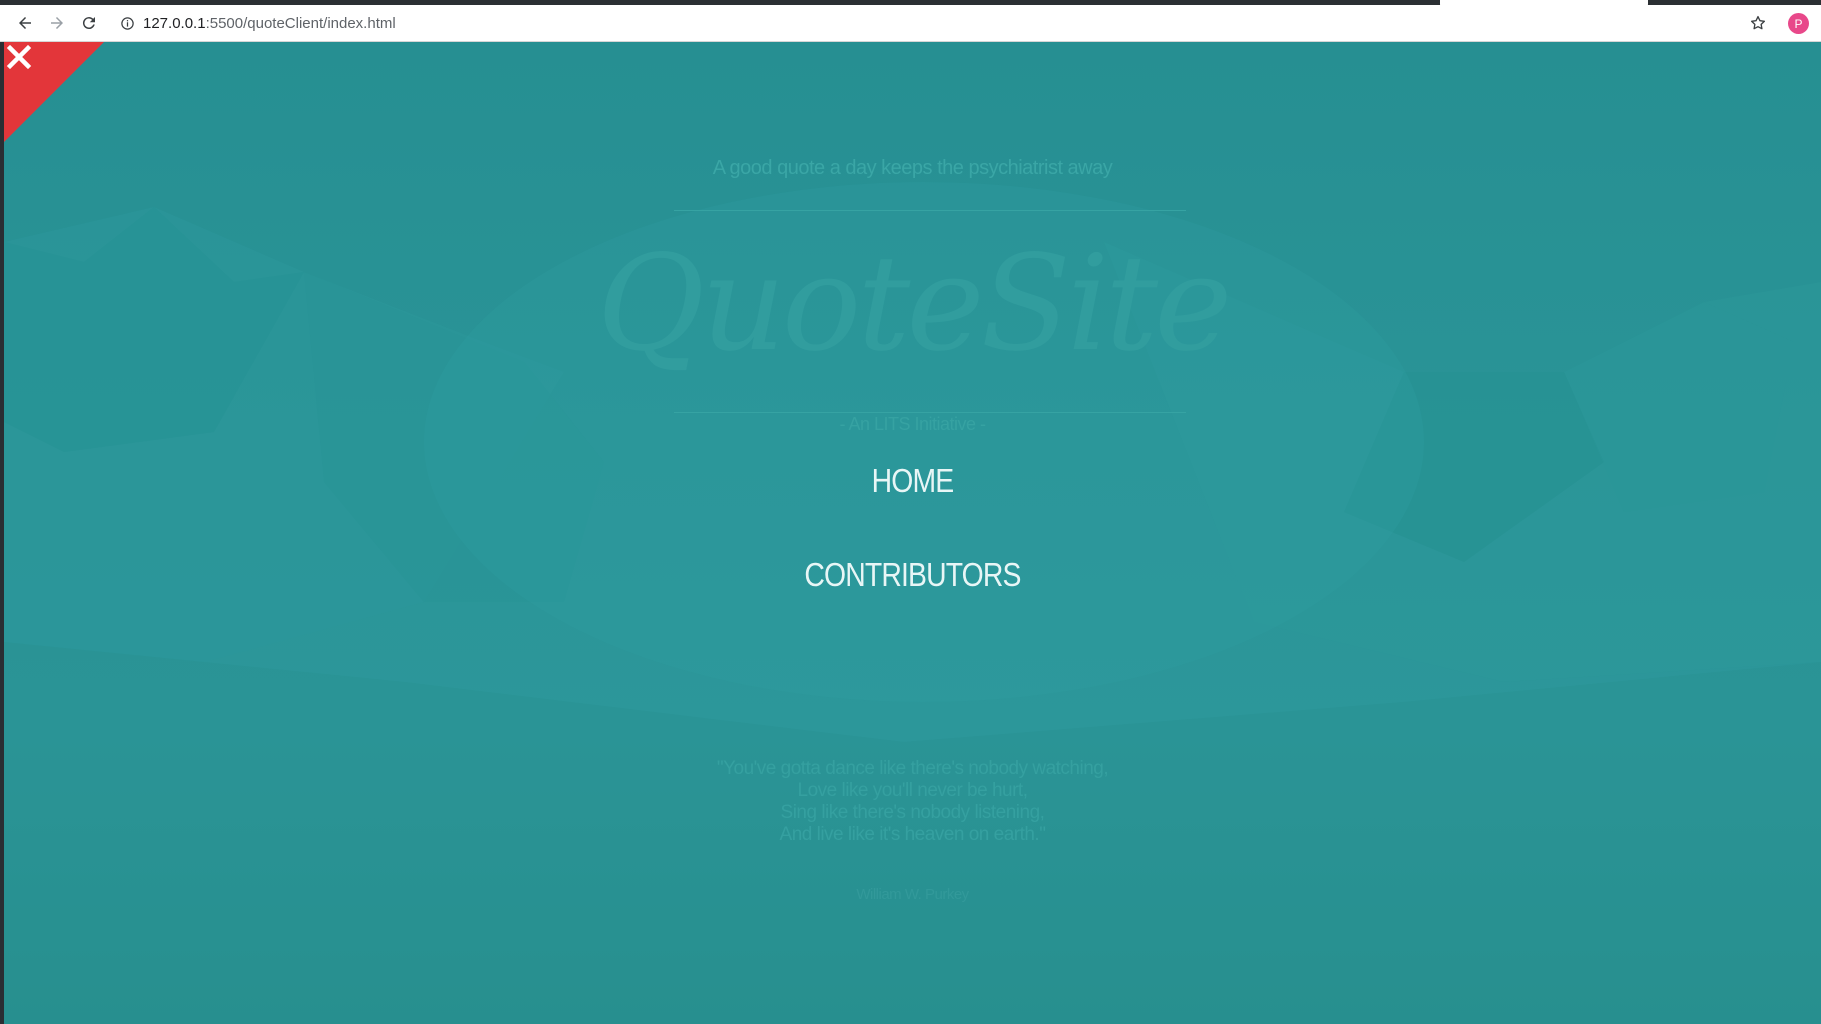 The width and height of the screenshot is (1821, 1024). What do you see at coordinates (1798, 23) in the screenshot?
I see `profile-avatar: P` at bounding box center [1798, 23].